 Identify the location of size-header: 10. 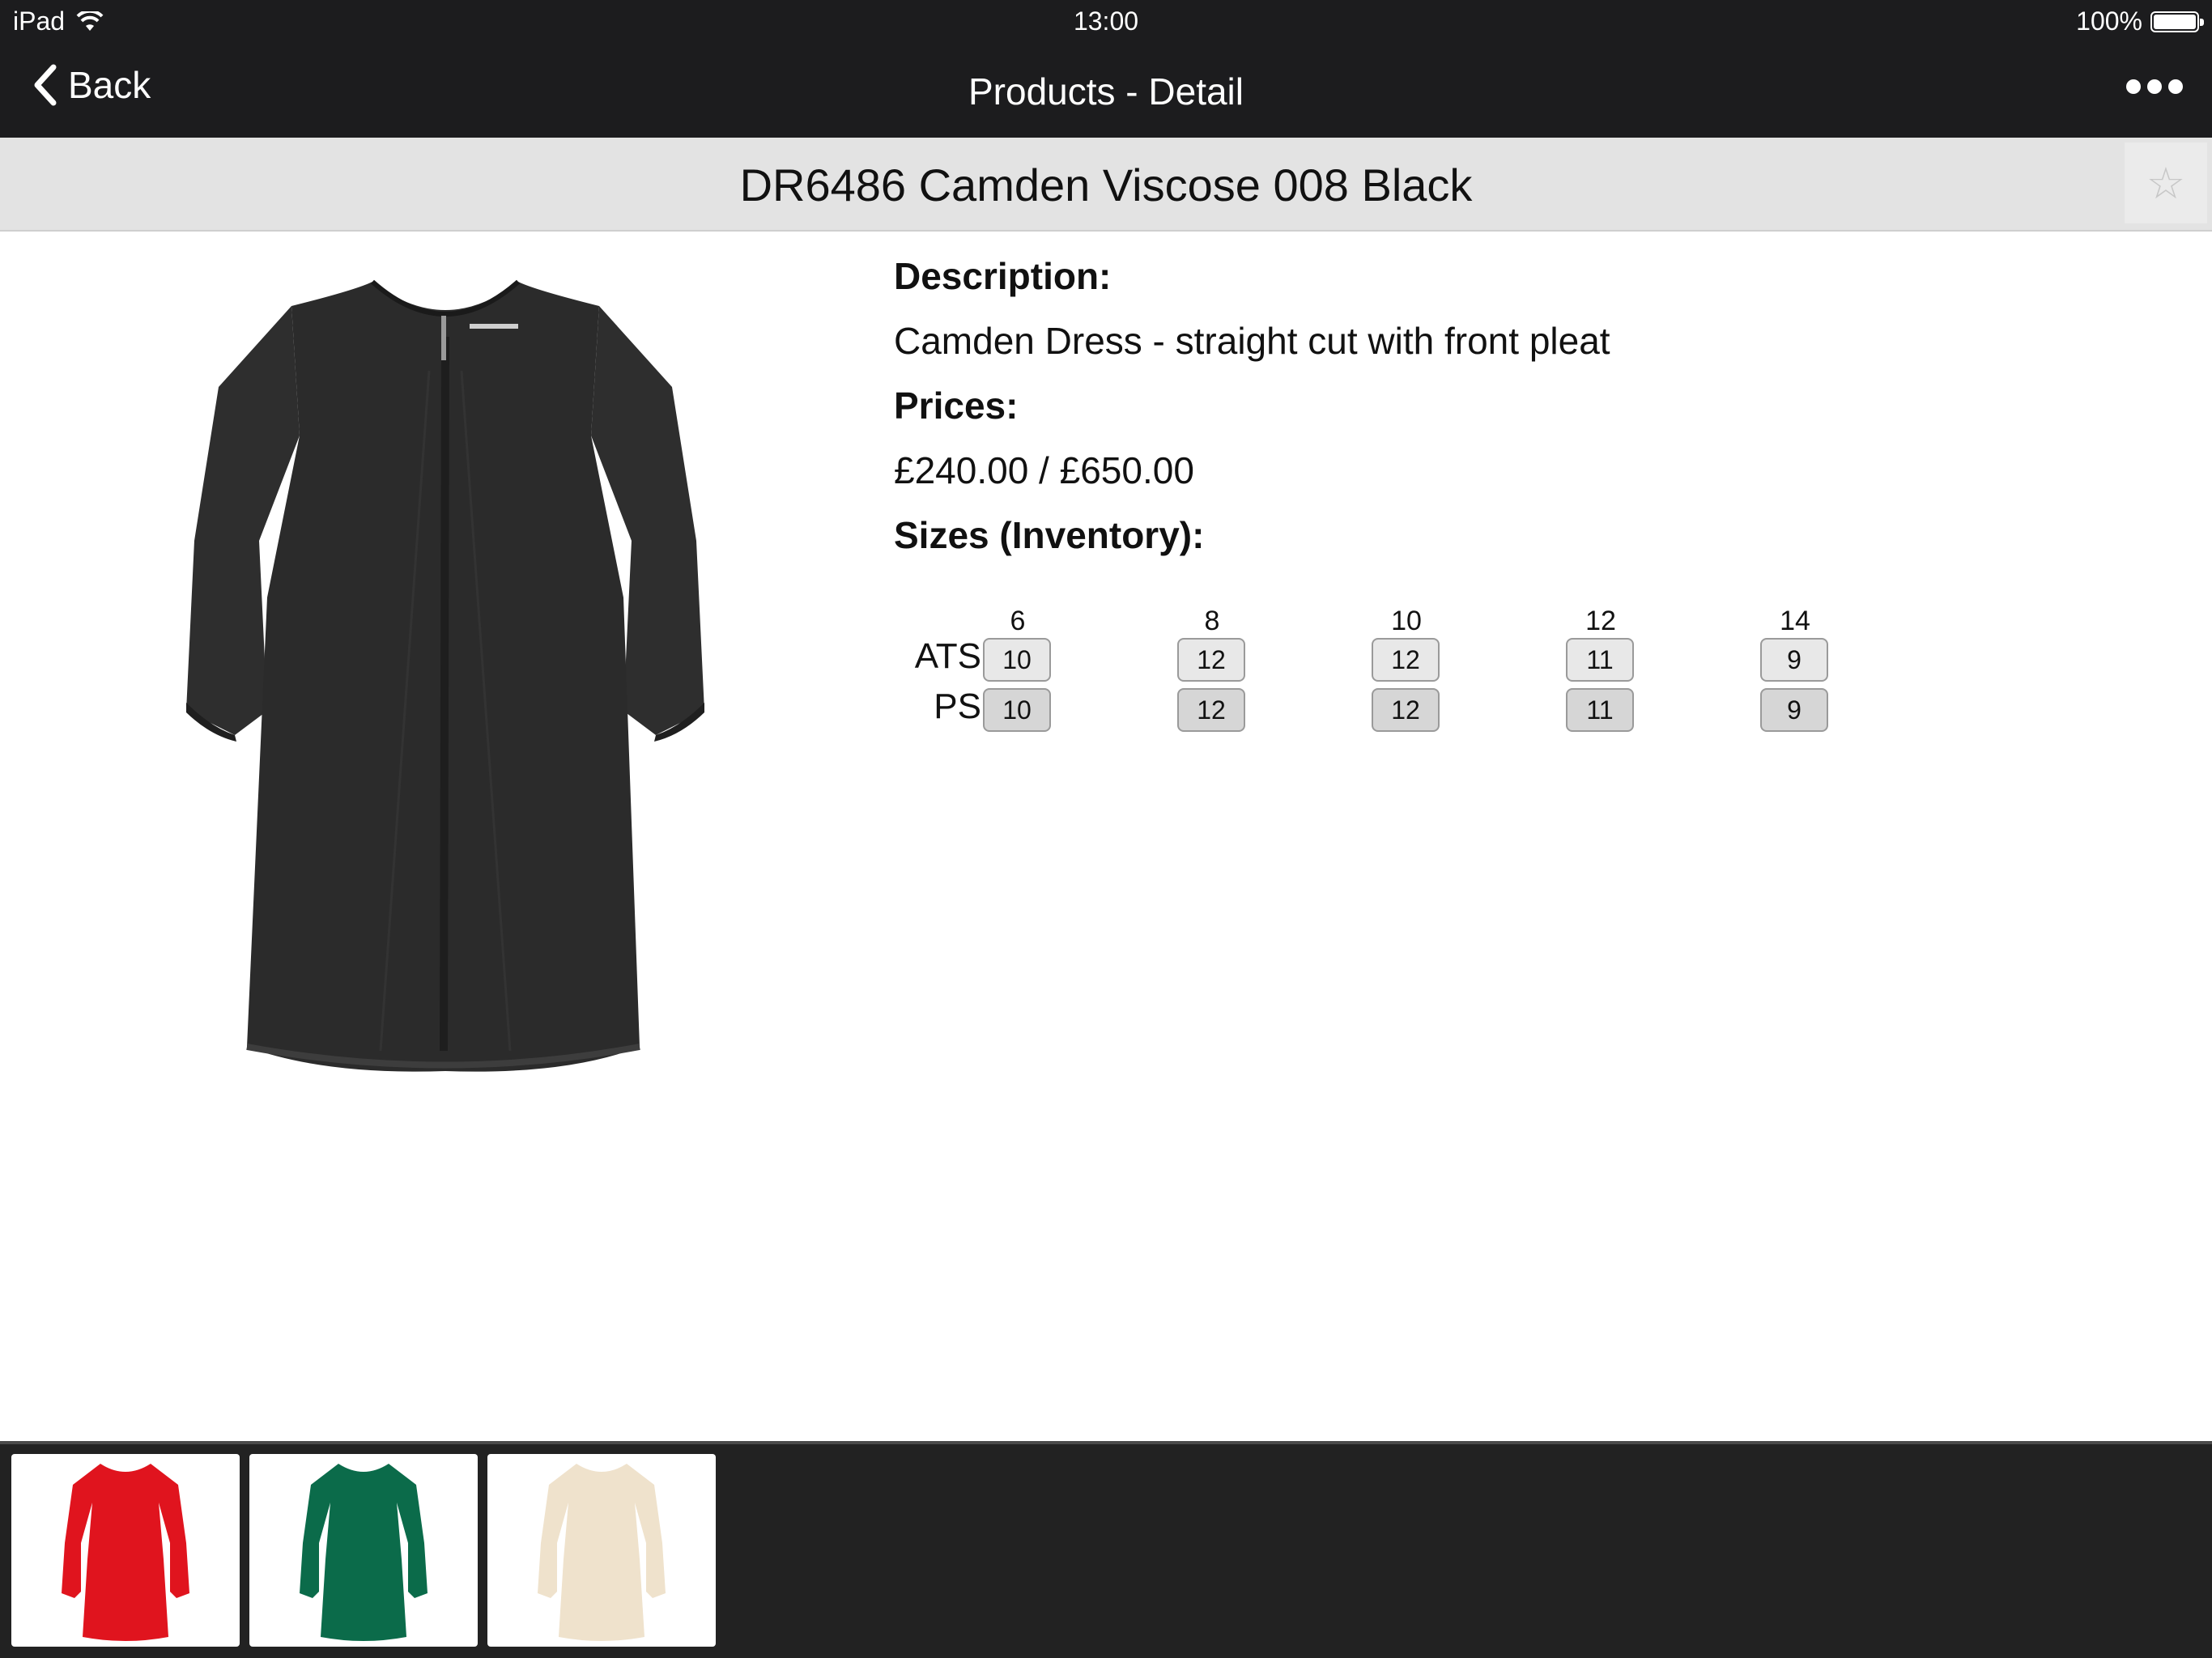
(1406, 621).